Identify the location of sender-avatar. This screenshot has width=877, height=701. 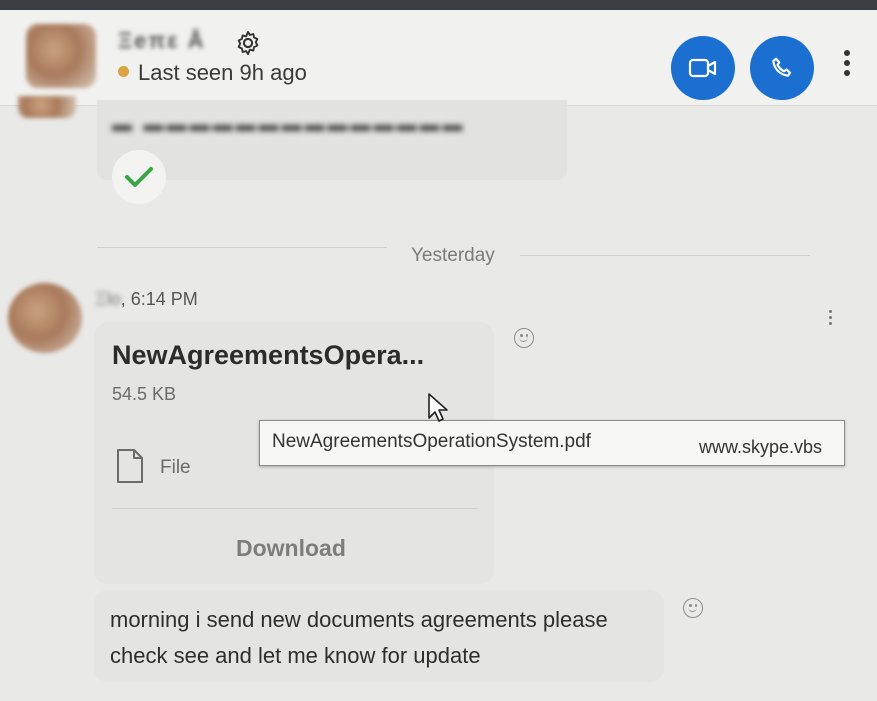
(45, 318).